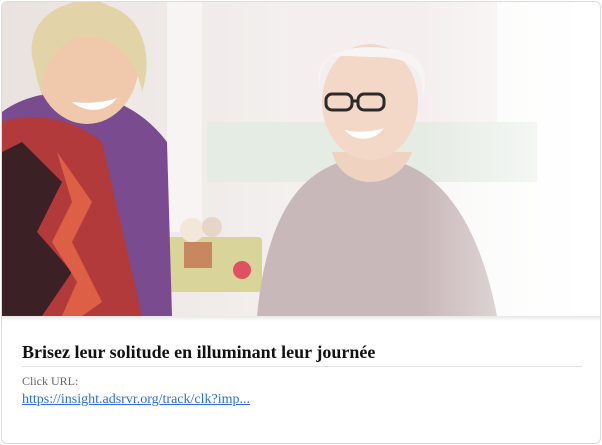 Image resolution: width=602 pixels, height=445 pixels. What do you see at coordinates (50, 381) in the screenshot?
I see `click-url-label: Click URL:` at bounding box center [50, 381].